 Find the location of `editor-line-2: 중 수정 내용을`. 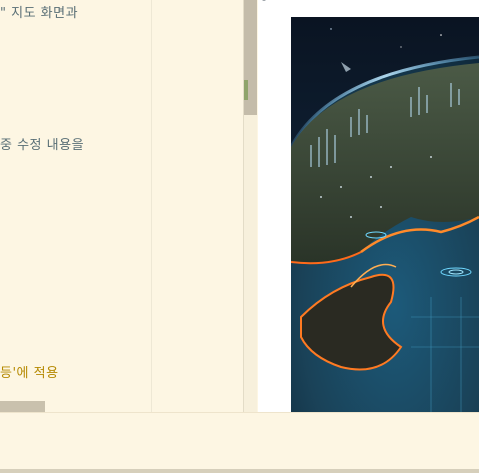

editor-line-2: 중 수정 내용을 is located at coordinates (42, 145).